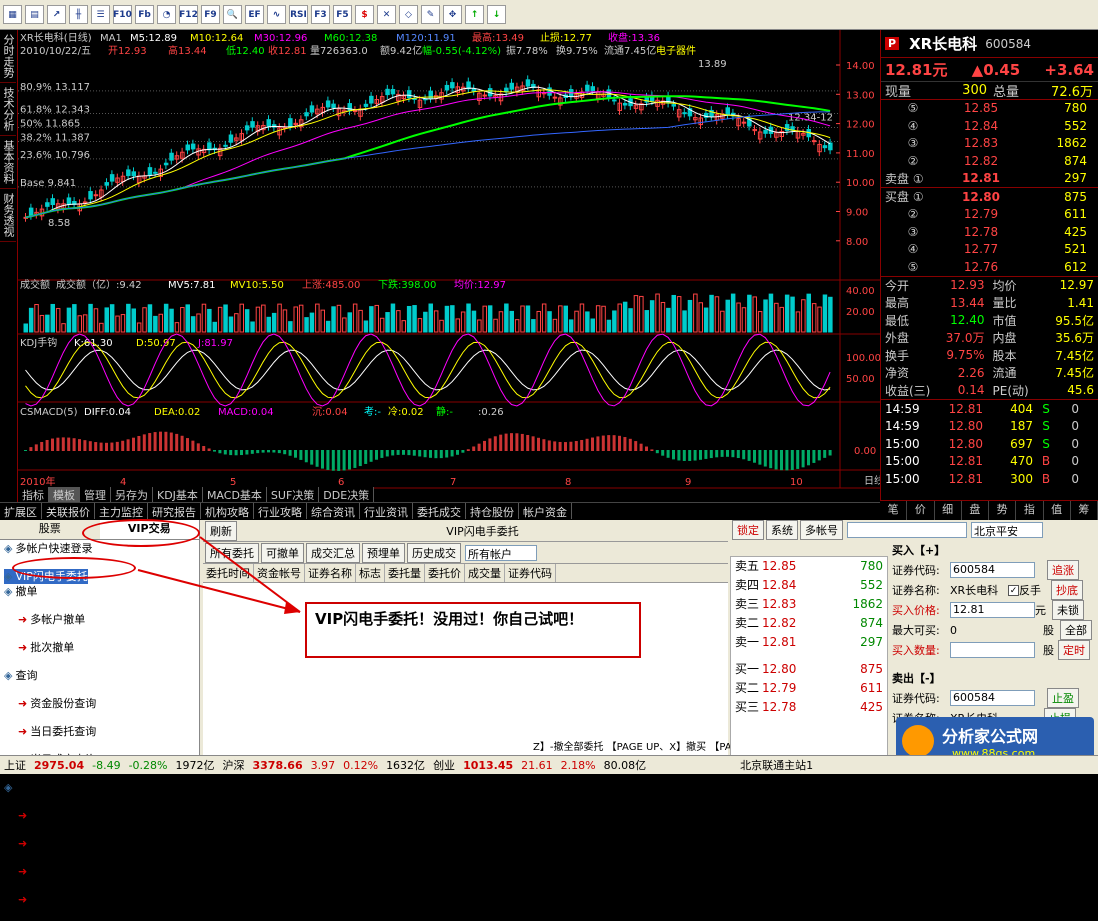 The height and width of the screenshot is (921, 1098). I want to click on tree-item: ➜ 策略预埋单, so click(99, 815).